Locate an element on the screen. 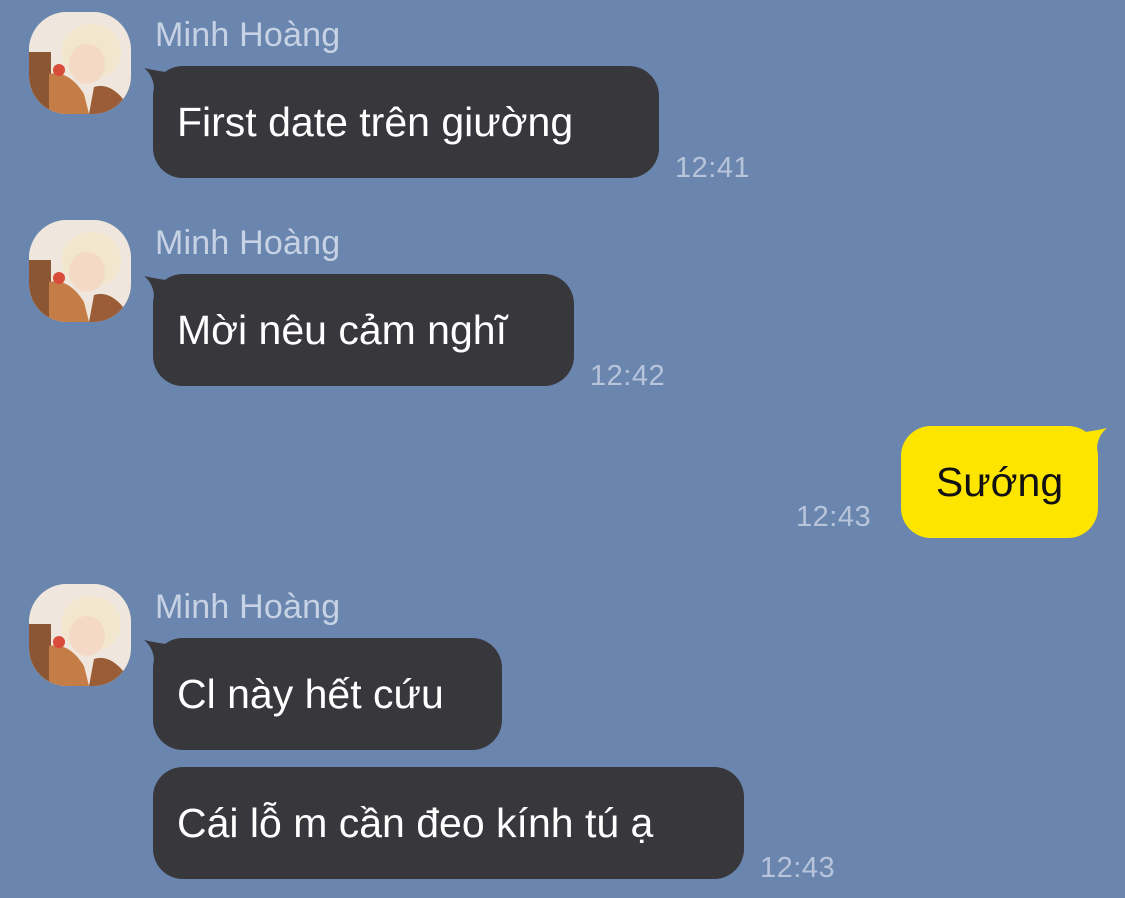  message-time: 12:42 is located at coordinates (628, 376).